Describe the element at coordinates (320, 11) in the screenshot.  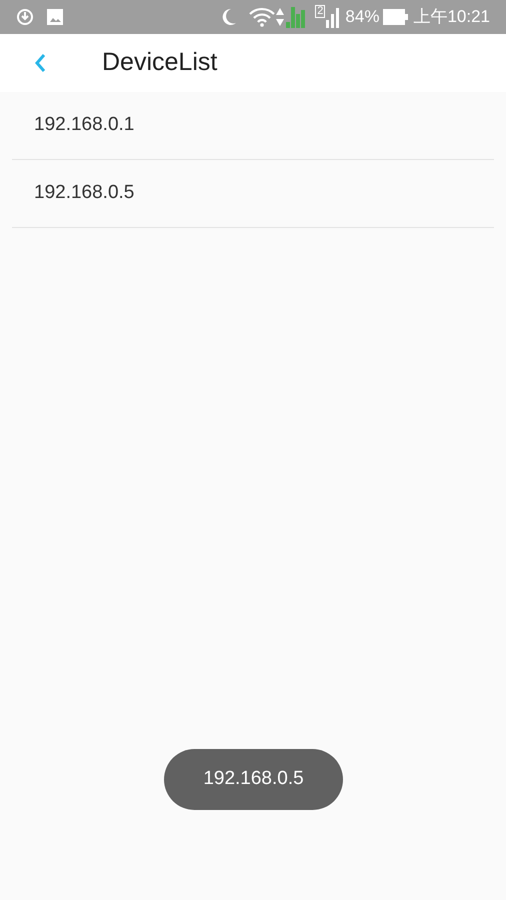
I see `sim-number: 2` at that location.